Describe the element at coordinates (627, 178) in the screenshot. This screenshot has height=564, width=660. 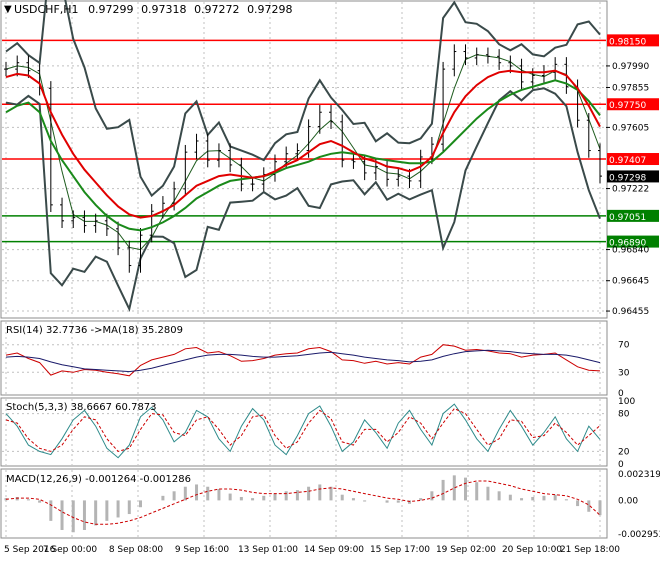
I see `current-price-label: 0.97298` at that location.